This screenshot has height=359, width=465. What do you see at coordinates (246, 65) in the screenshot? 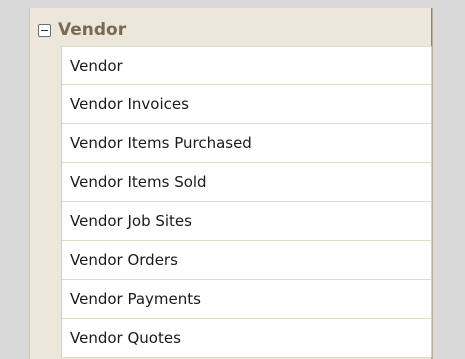
I see `list-item-vendor: Vendor` at bounding box center [246, 65].